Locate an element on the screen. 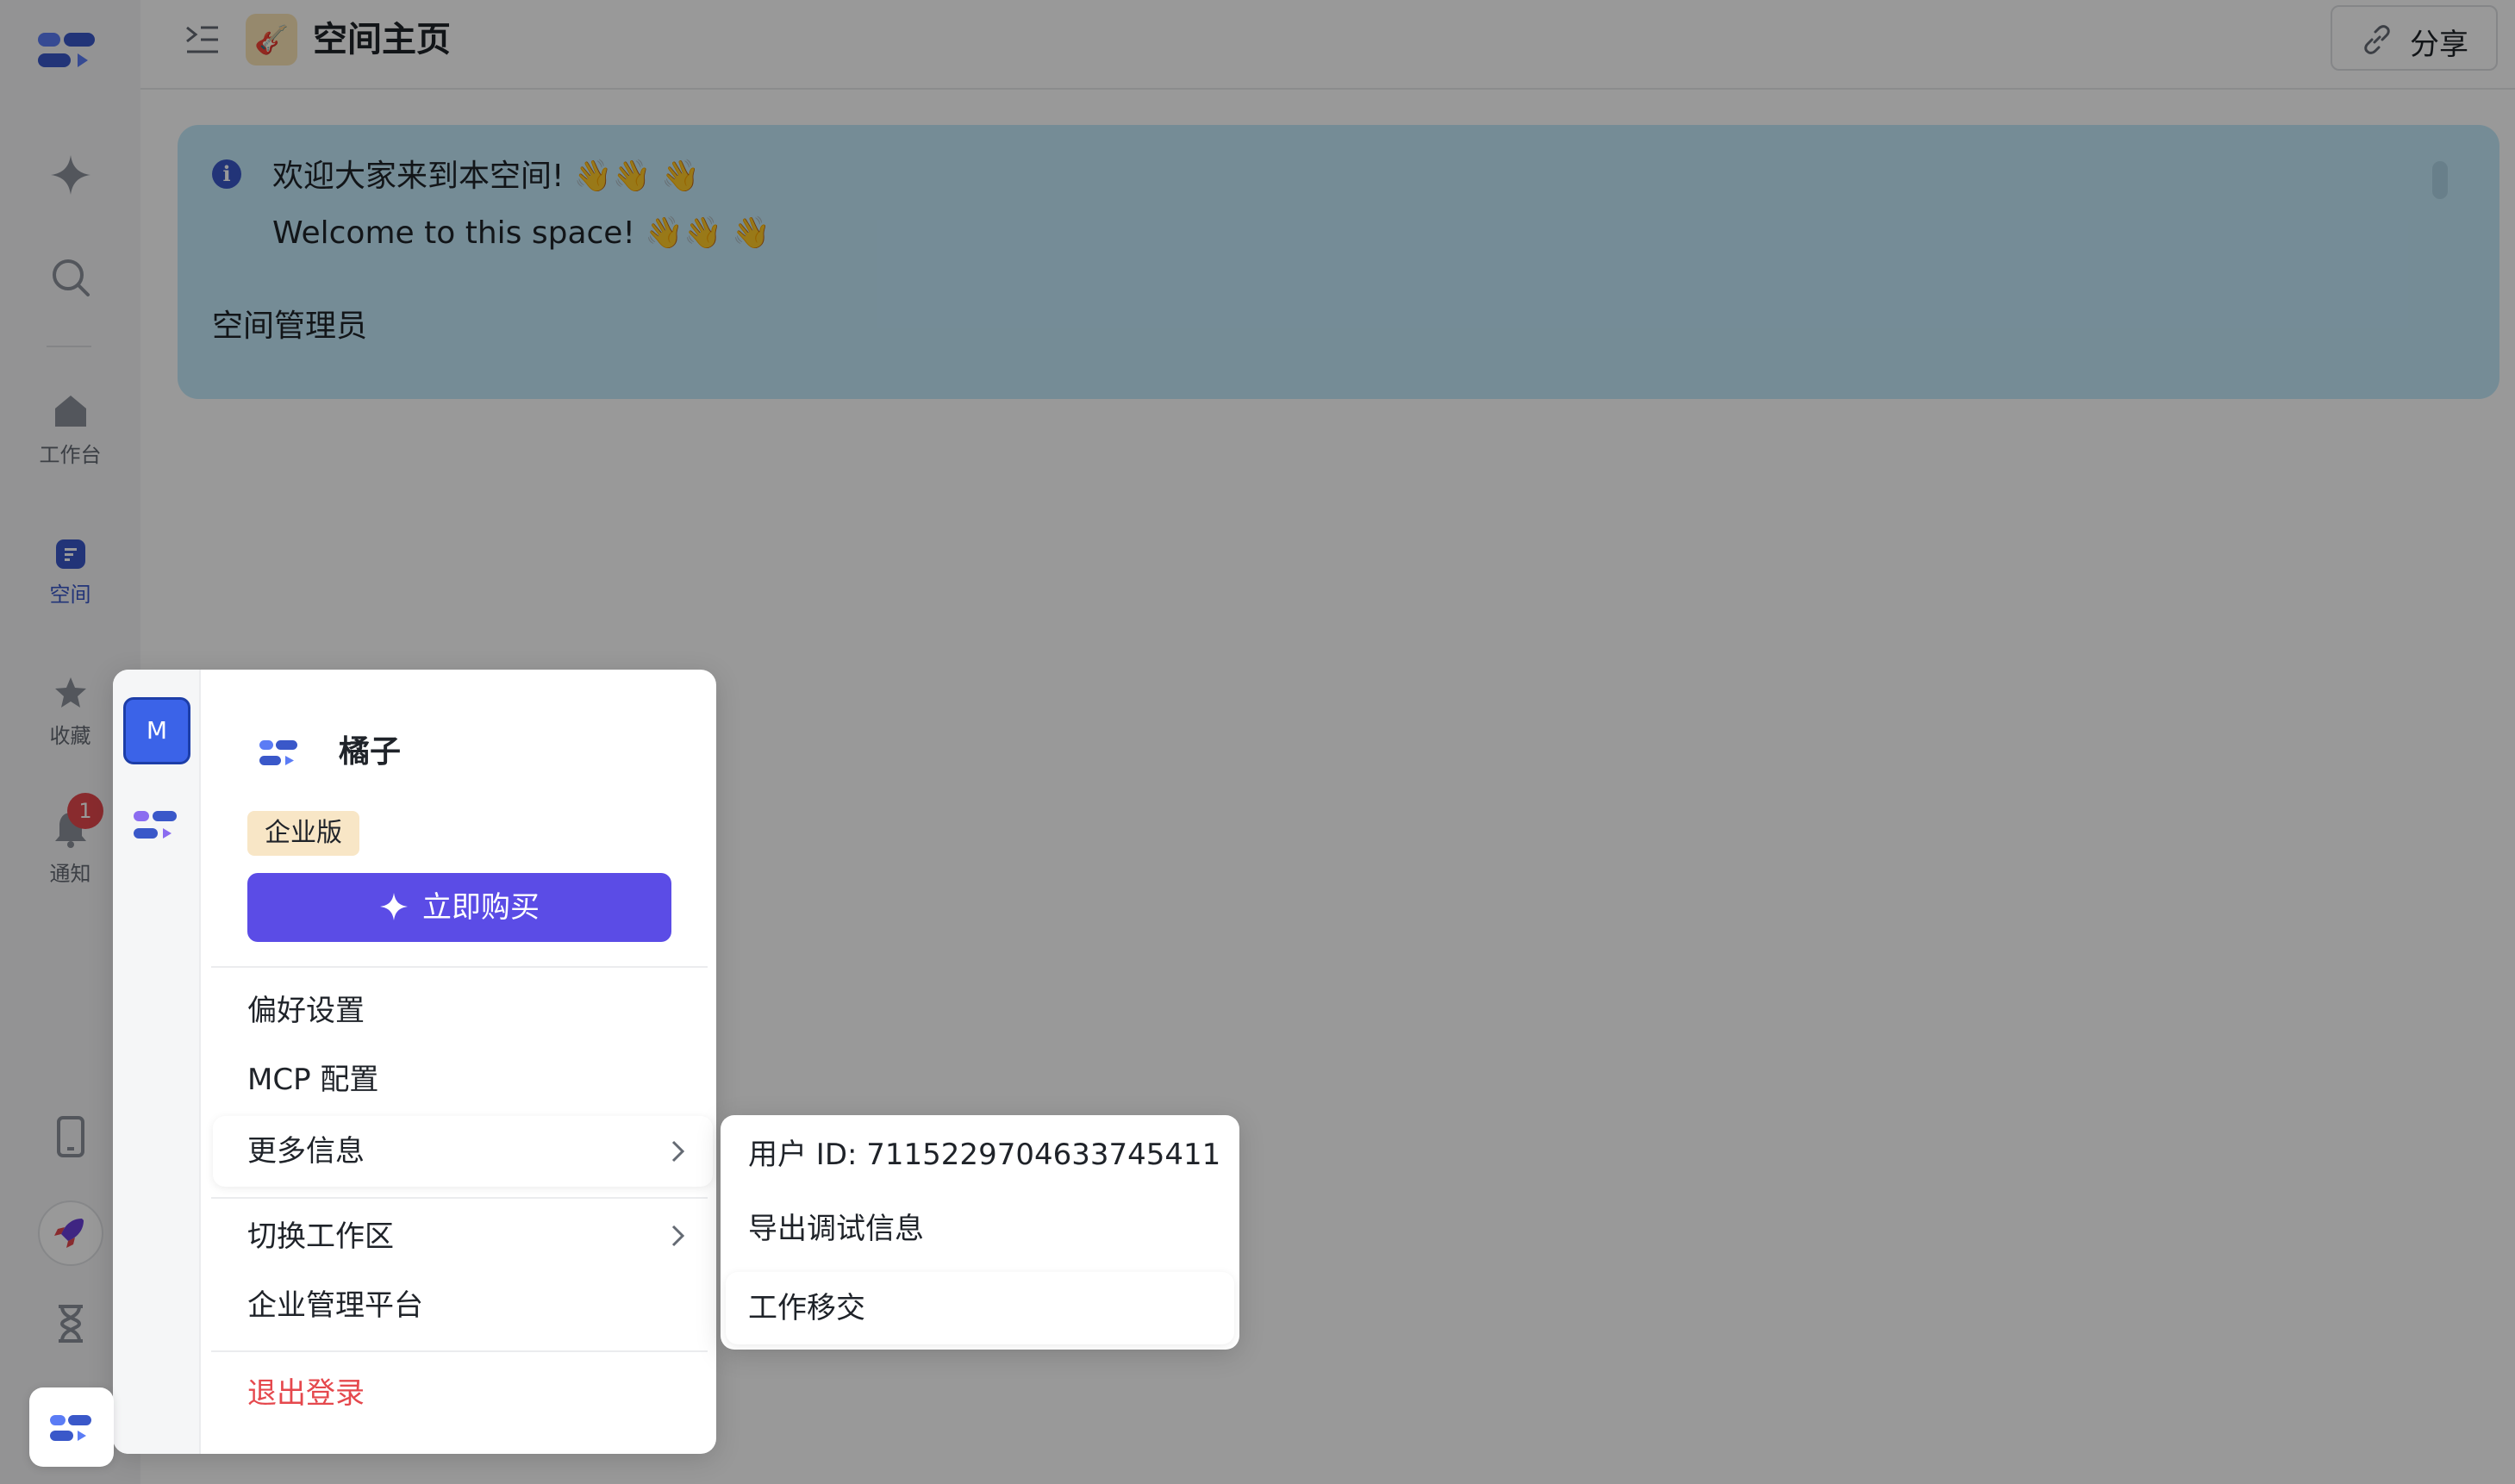 This screenshot has width=2515, height=1484. export-debug-item: 导出调试信息 is located at coordinates (836, 1229).